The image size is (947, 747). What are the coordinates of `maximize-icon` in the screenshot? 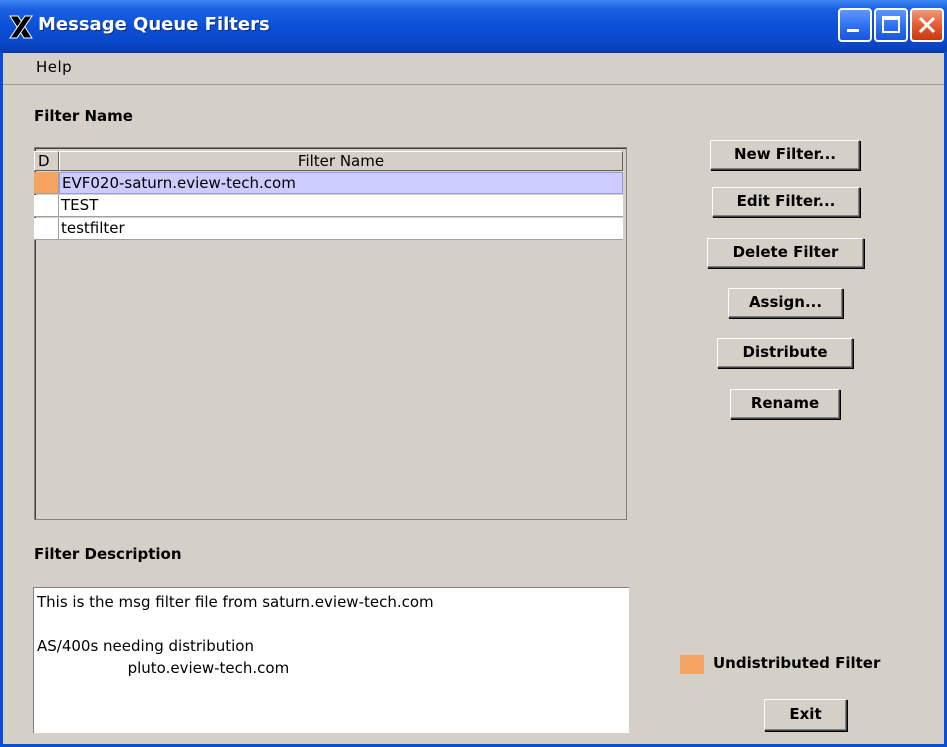 It's located at (891, 24).